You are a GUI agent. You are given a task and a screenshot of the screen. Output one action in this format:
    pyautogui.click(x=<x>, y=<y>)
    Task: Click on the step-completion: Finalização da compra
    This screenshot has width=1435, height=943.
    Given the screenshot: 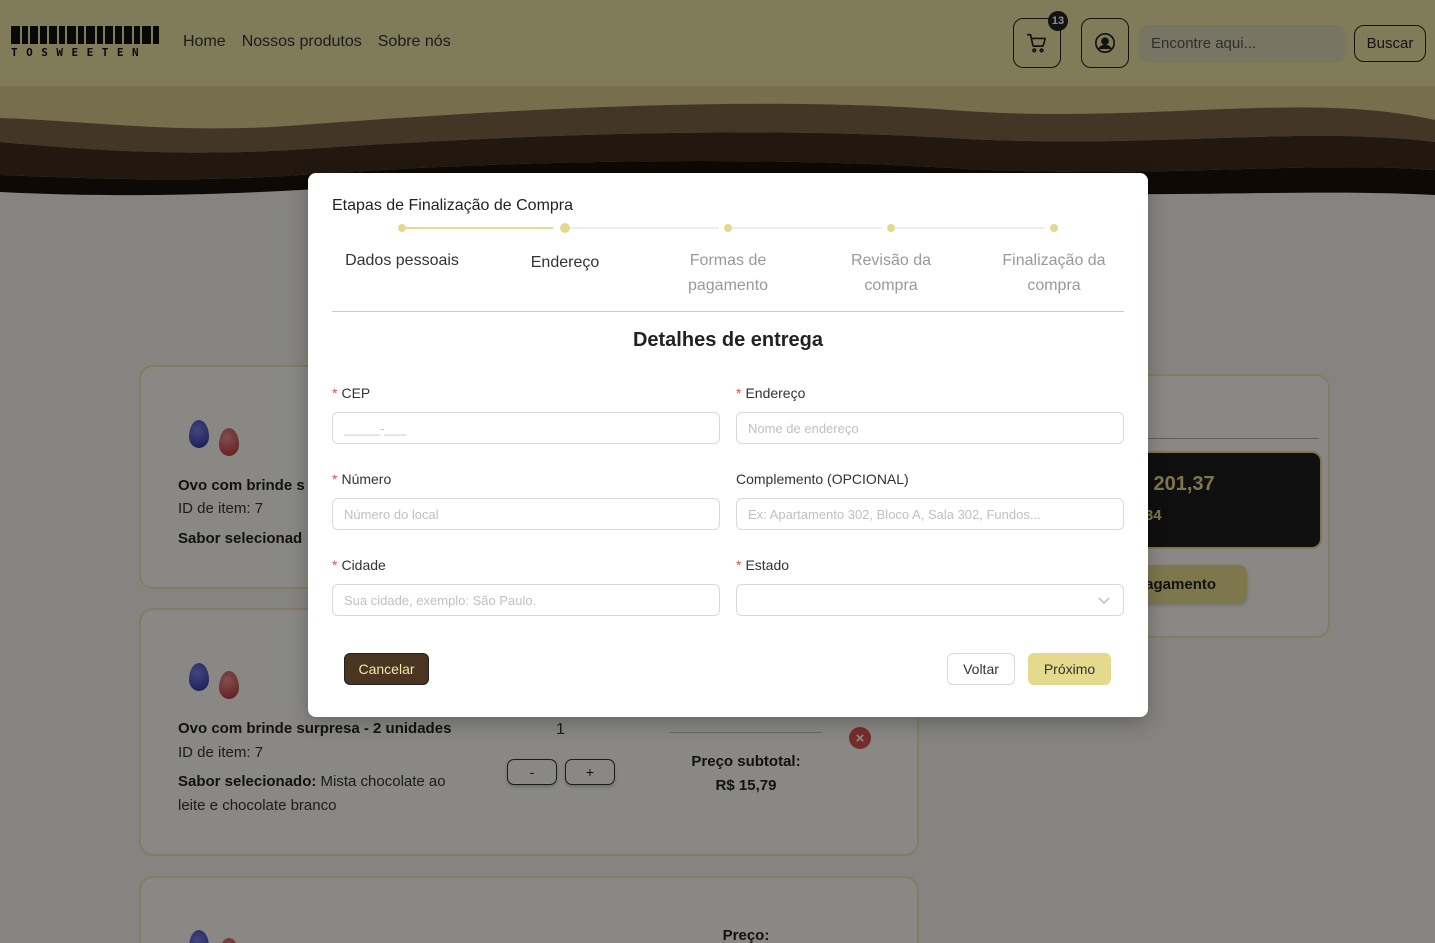 What is the action you would take?
    pyautogui.click(x=1054, y=273)
    